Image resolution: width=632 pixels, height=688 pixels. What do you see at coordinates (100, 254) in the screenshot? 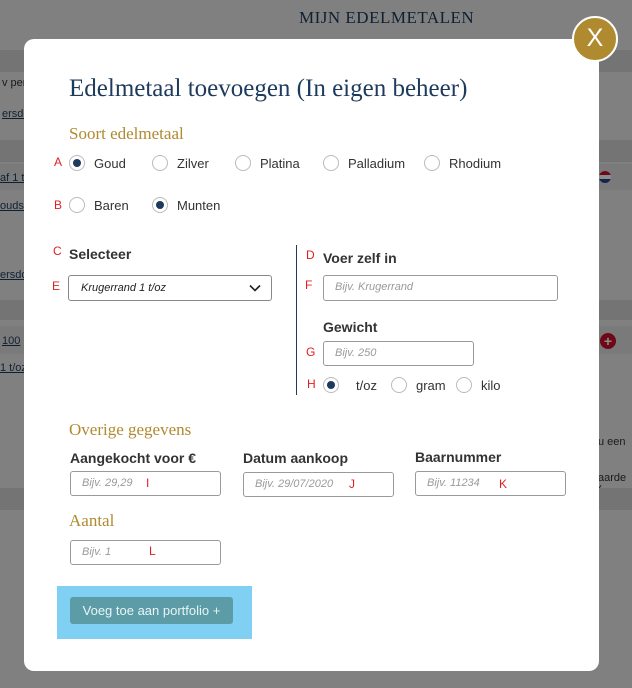
I see `selecteer-label: Selecteer` at bounding box center [100, 254].